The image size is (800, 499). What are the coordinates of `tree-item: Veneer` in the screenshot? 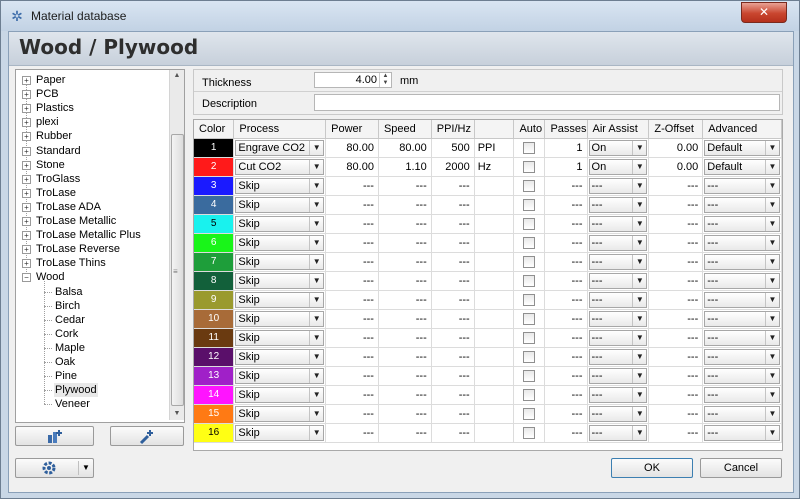 It's located at (72, 404).